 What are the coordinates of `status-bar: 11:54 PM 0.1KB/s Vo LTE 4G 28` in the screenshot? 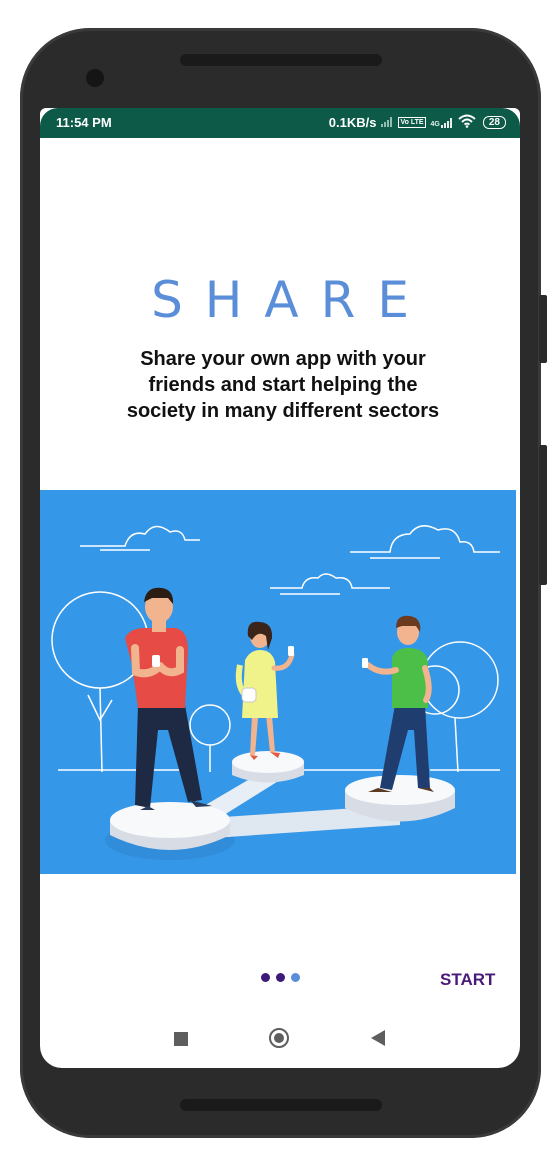 It's located at (280, 123).